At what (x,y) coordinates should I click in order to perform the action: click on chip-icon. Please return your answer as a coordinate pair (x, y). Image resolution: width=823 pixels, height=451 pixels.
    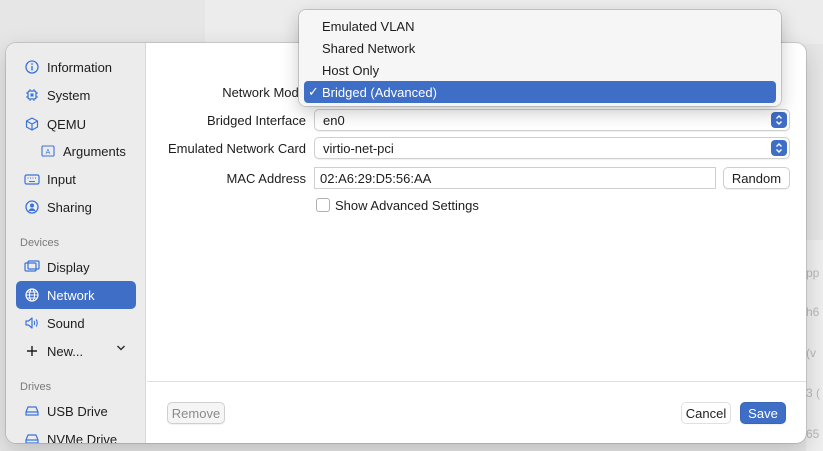
    Looking at the image, I should click on (32, 95).